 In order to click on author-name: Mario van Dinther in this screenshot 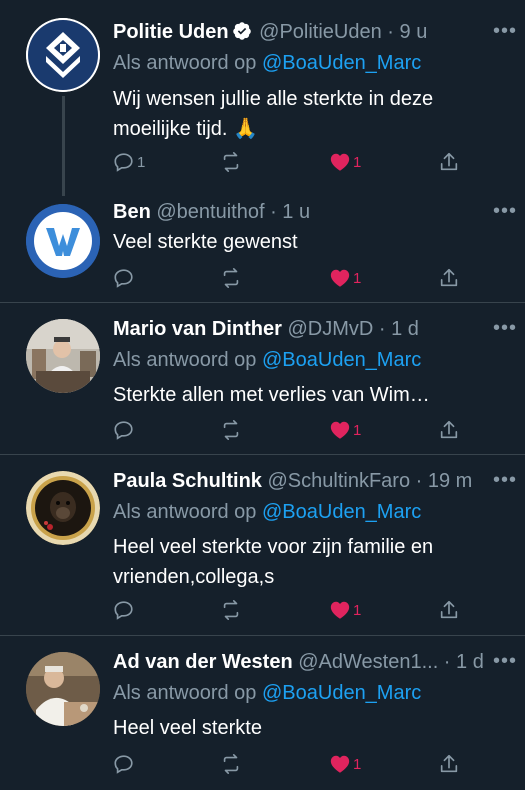, I will do `click(197, 329)`.